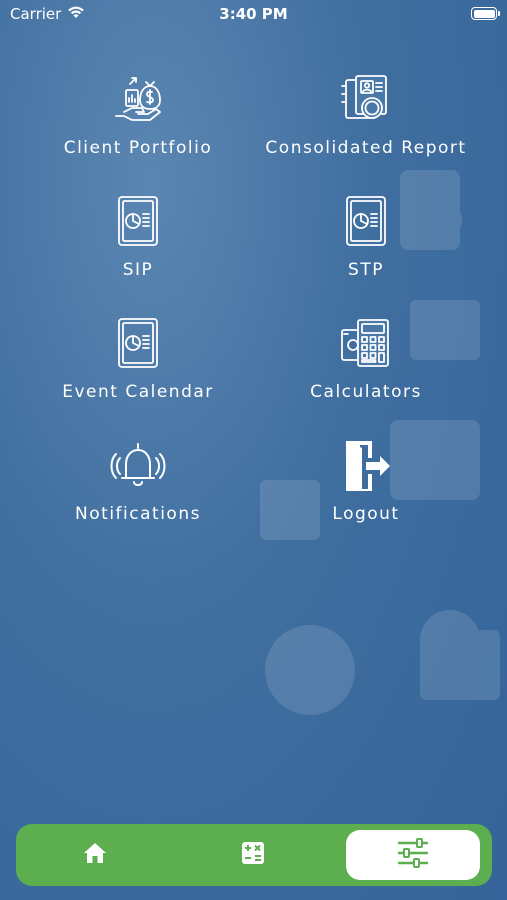  I want to click on logout-icon, so click(366, 466).